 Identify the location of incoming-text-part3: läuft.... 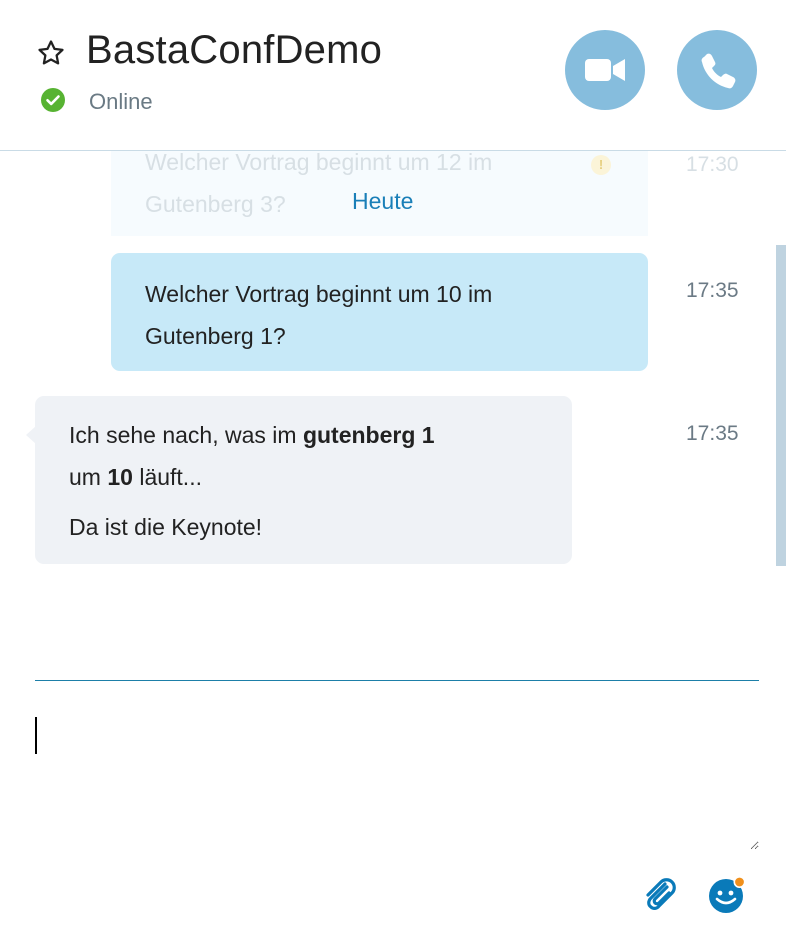
(167, 477).